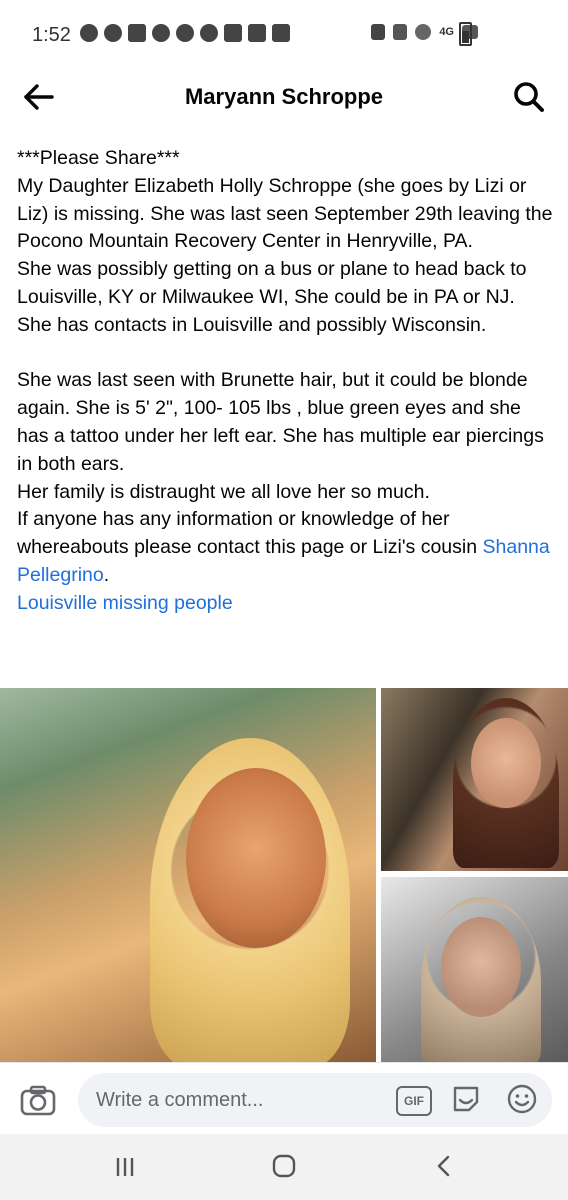  Describe the element at coordinates (125, 1167) in the screenshot. I see `recents-icon` at that location.